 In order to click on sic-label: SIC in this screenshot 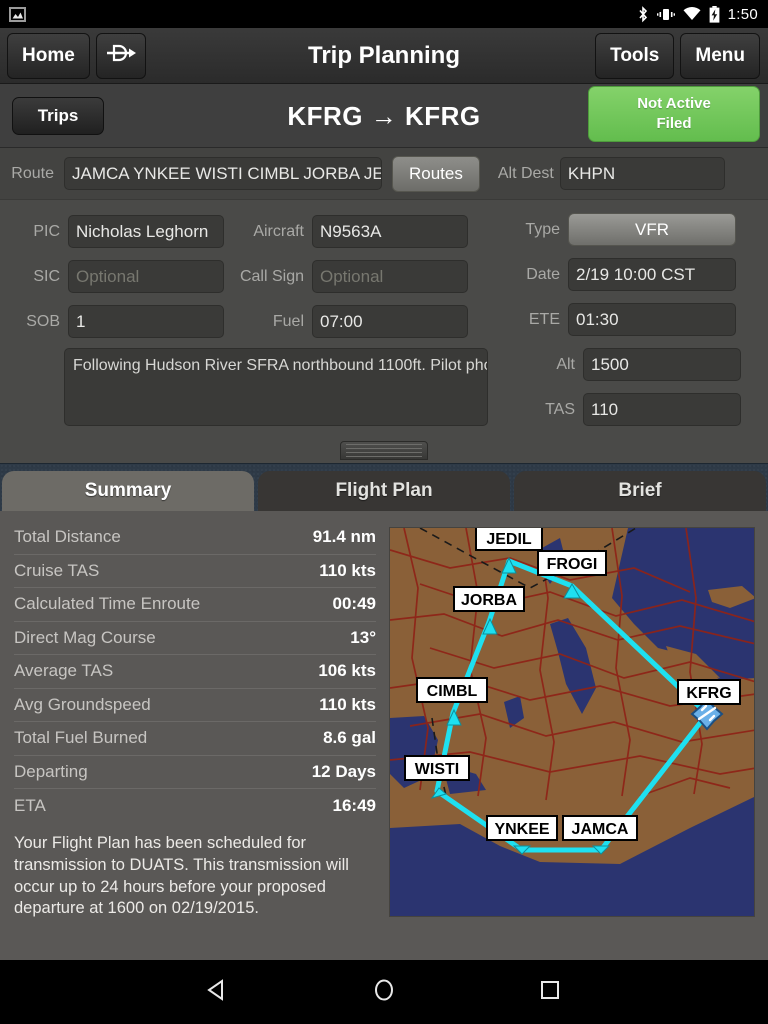, I will do `click(46, 276)`.